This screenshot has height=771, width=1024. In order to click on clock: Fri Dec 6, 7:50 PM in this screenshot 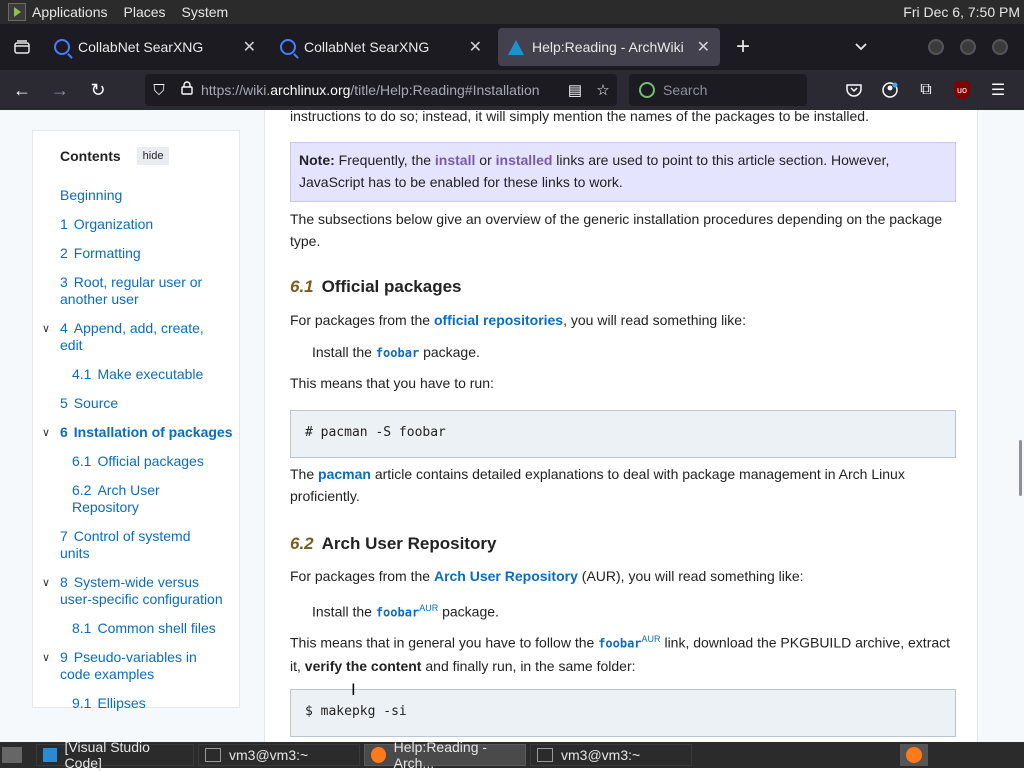, I will do `click(961, 12)`.